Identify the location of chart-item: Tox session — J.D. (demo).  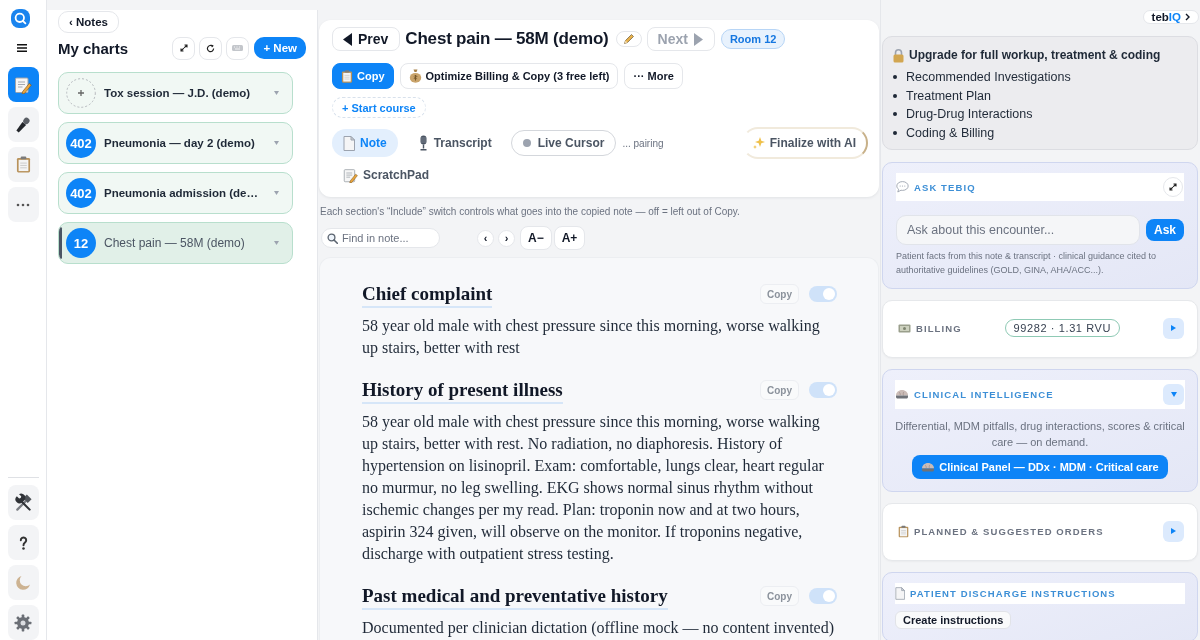
(175, 93).